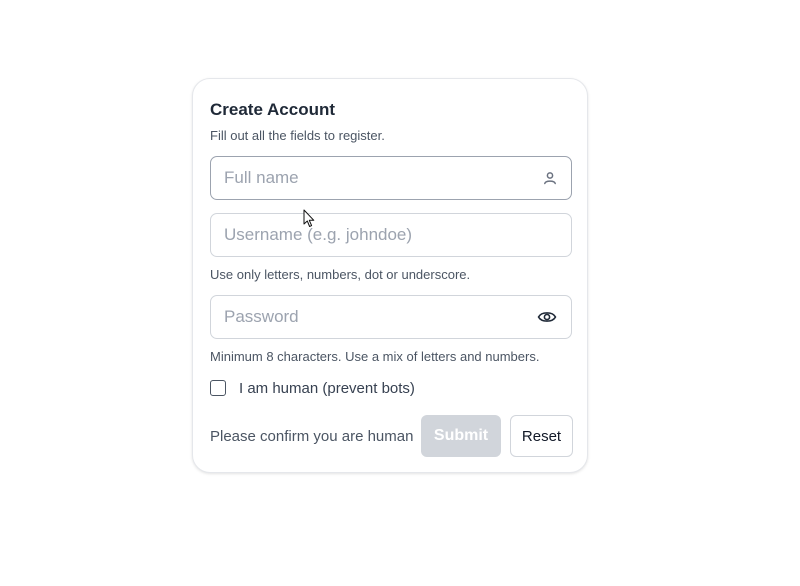 The height and width of the screenshot is (586, 800). I want to click on human-check-row: I am human (prevent bots), so click(312, 388).